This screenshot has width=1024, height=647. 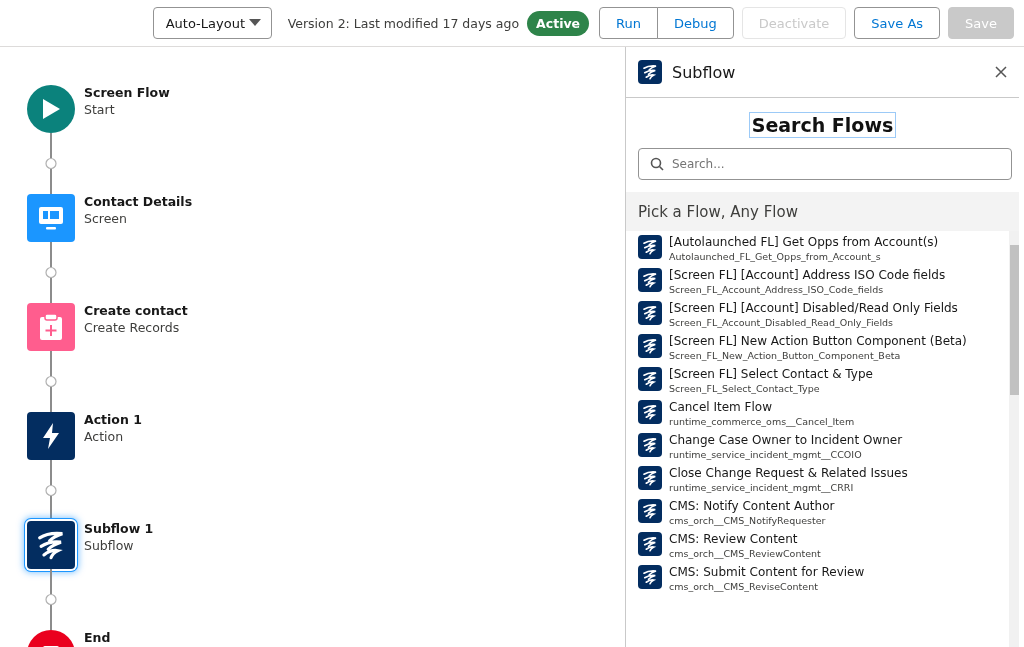 What do you see at coordinates (1014, 439) in the screenshot?
I see `scrollbar` at bounding box center [1014, 439].